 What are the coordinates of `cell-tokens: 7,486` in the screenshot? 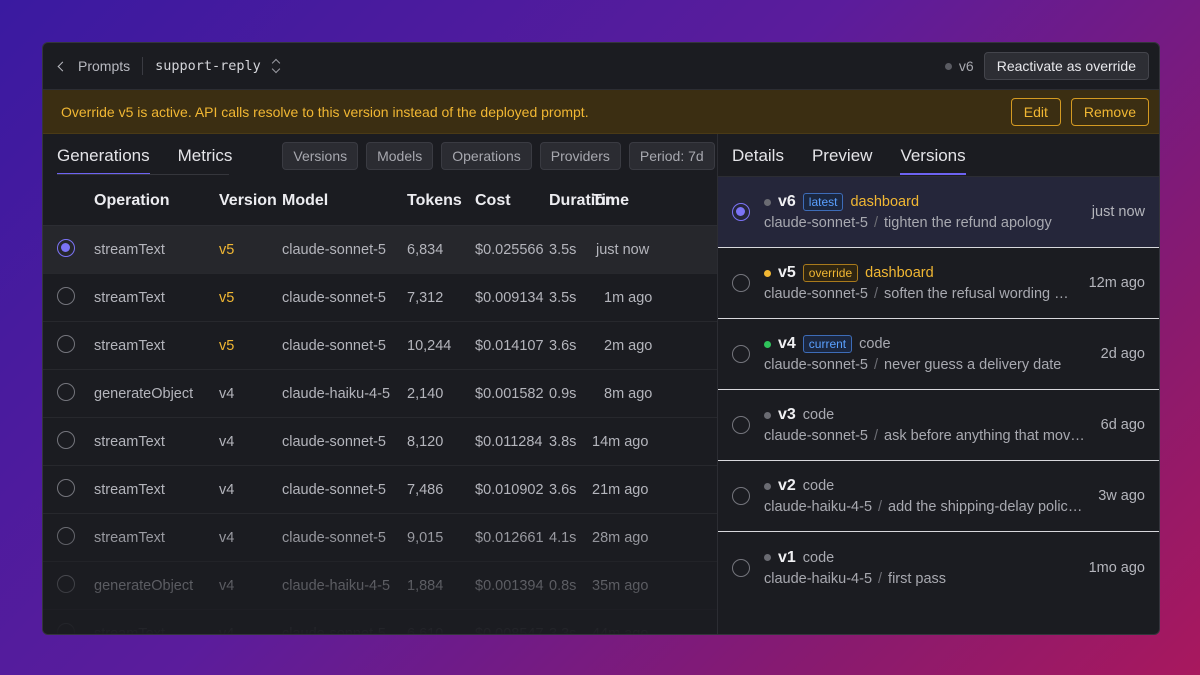 It's located at (425, 489).